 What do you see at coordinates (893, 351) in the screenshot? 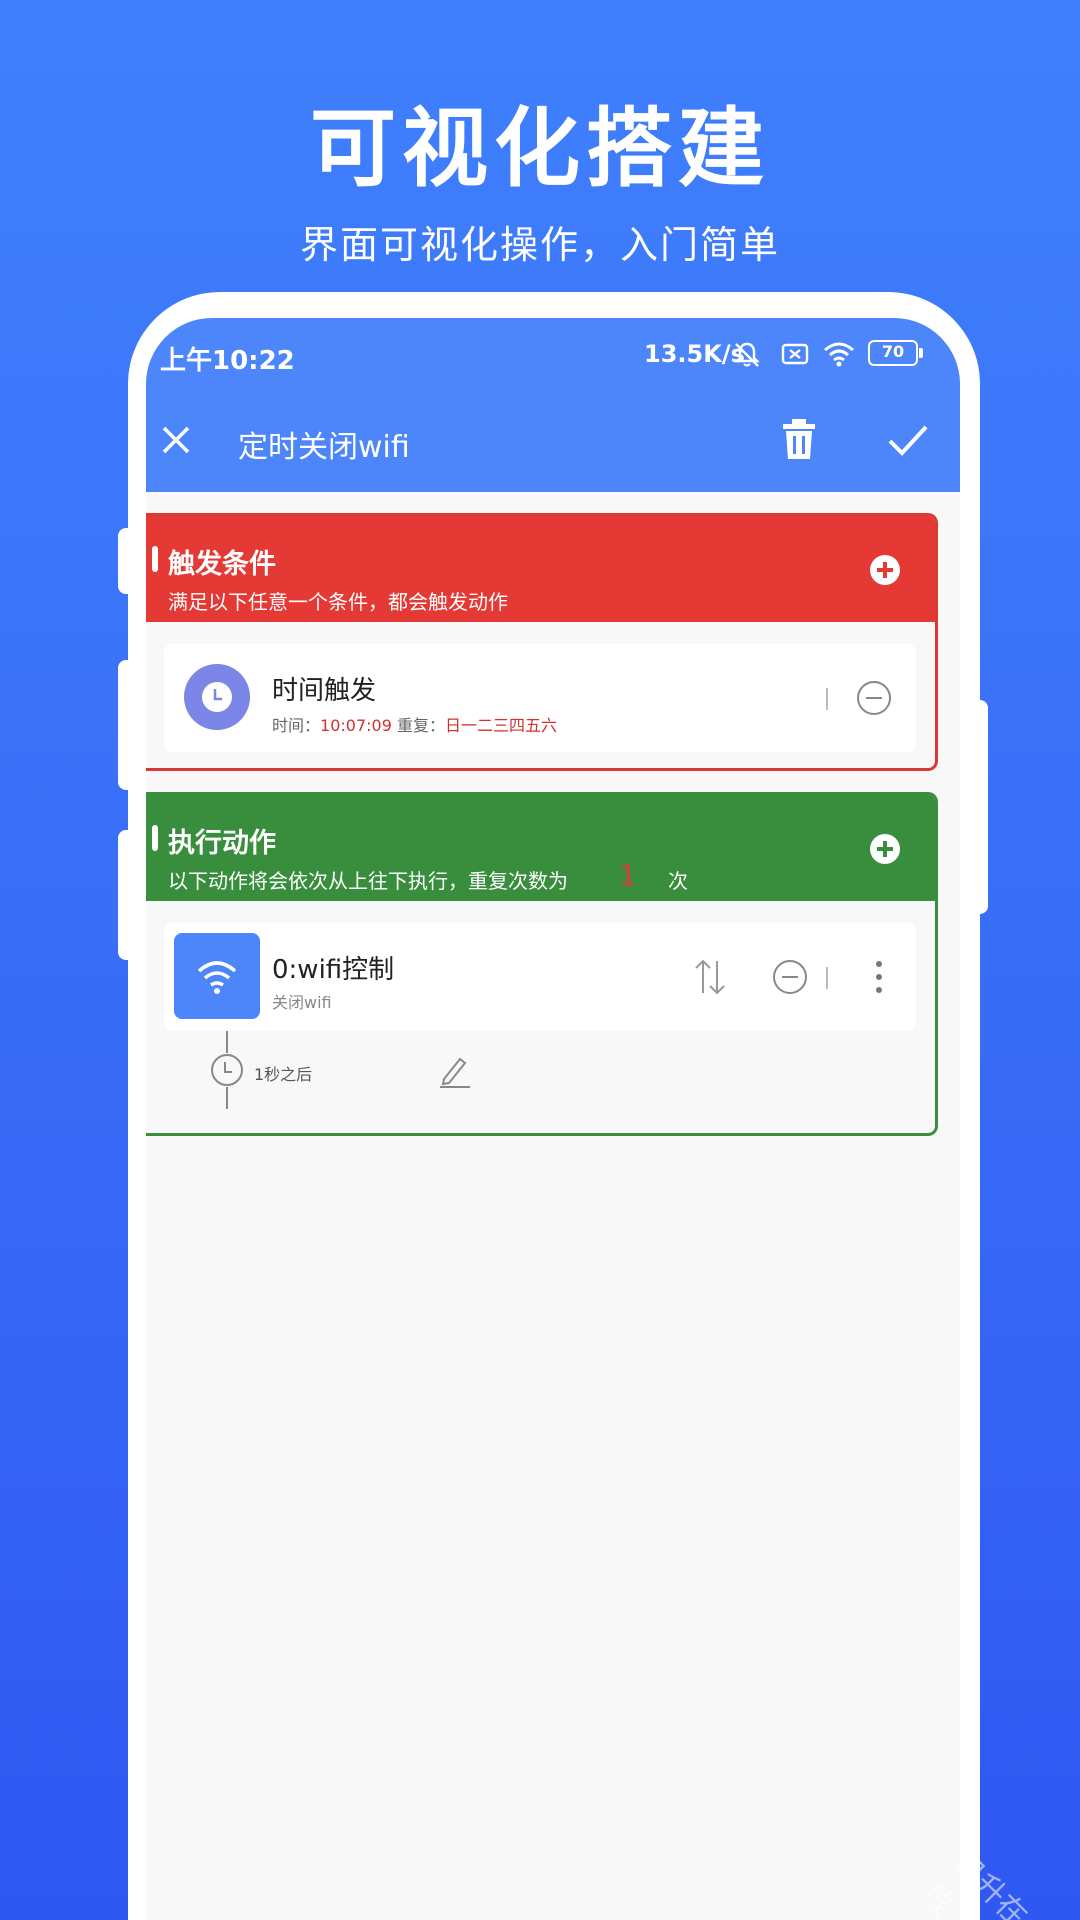
I see `battery-level: 70` at bounding box center [893, 351].